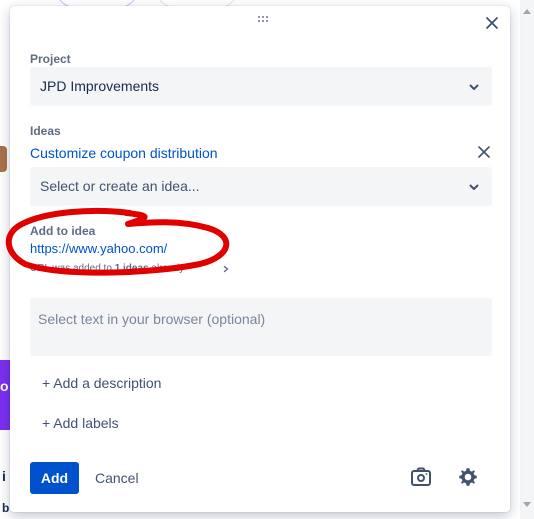 This screenshot has height=519, width=534. What do you see at coordinates (527, 11) in the screenshot?
I see `scroll-up-arrow-icon` at bounding box center [527, 11].